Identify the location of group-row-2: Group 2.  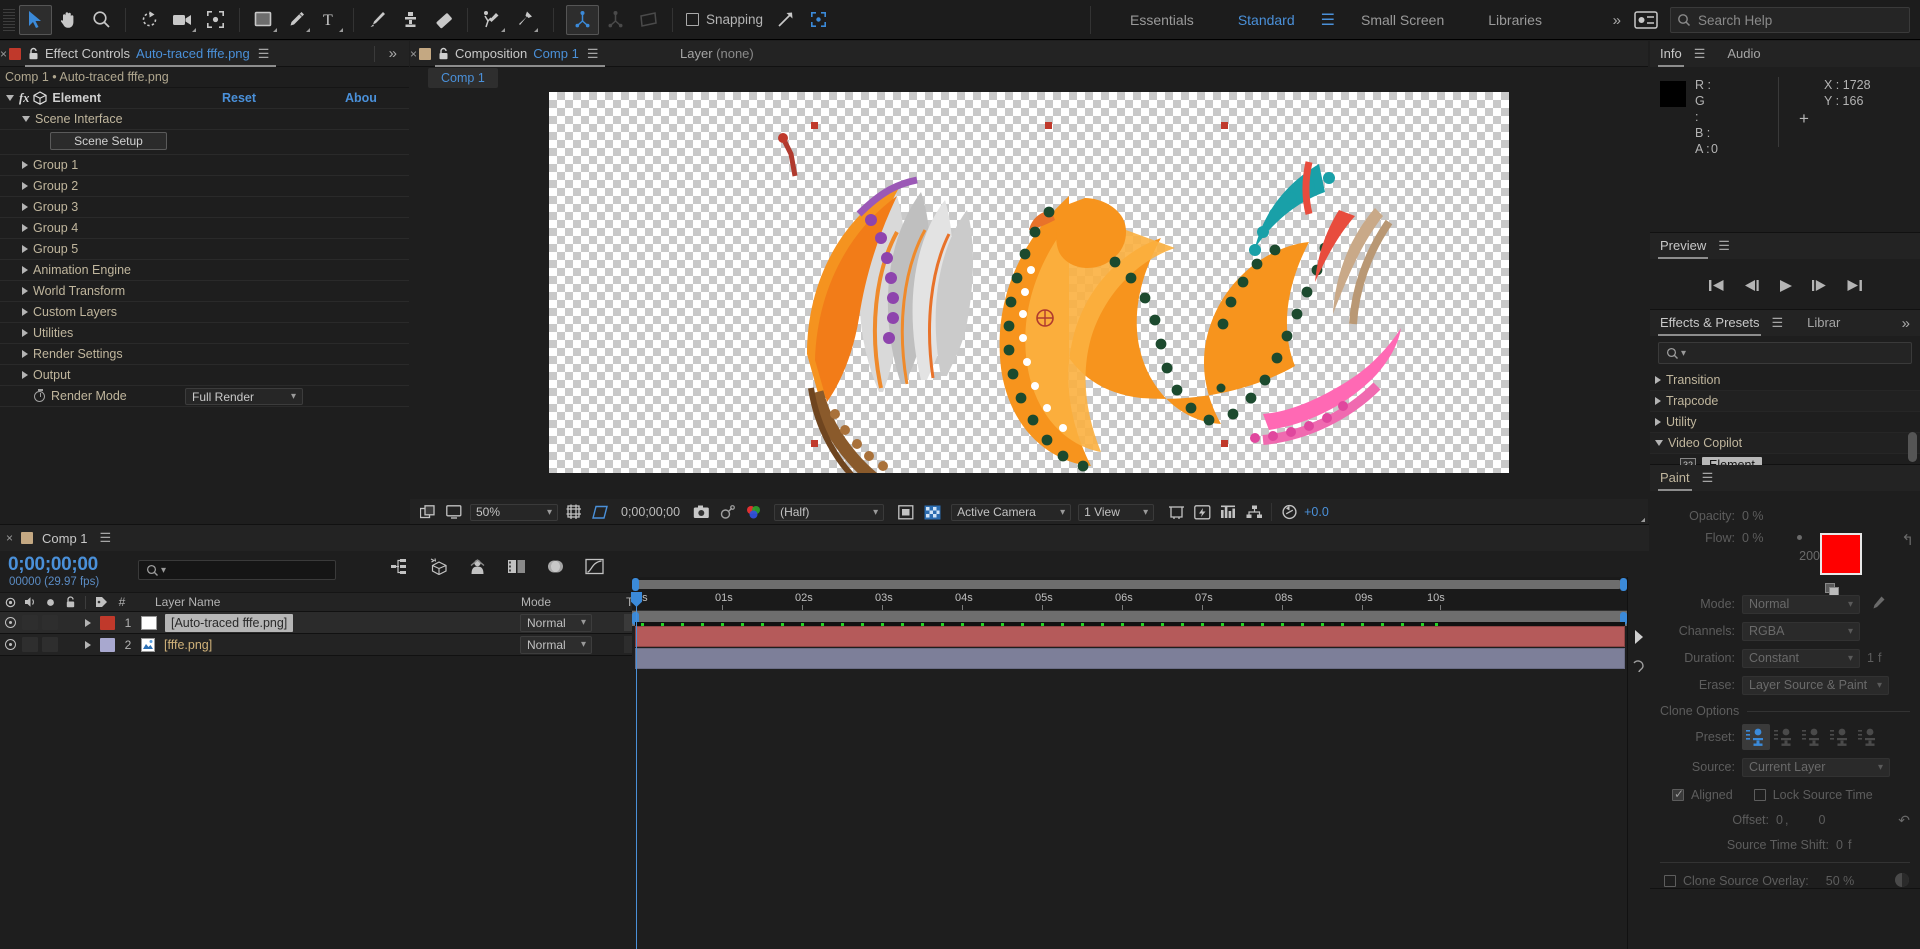
(204, 186).